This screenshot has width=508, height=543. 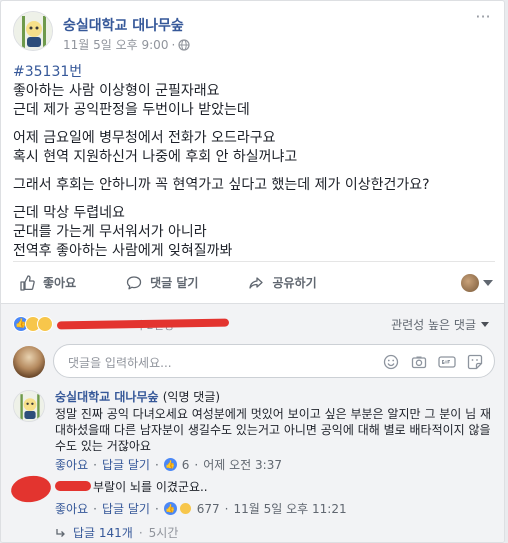 What do you see at coordinates (186, 465) in the screenshot?
I see `comment-reaction-count: 6` at bounding box center [186, 465].